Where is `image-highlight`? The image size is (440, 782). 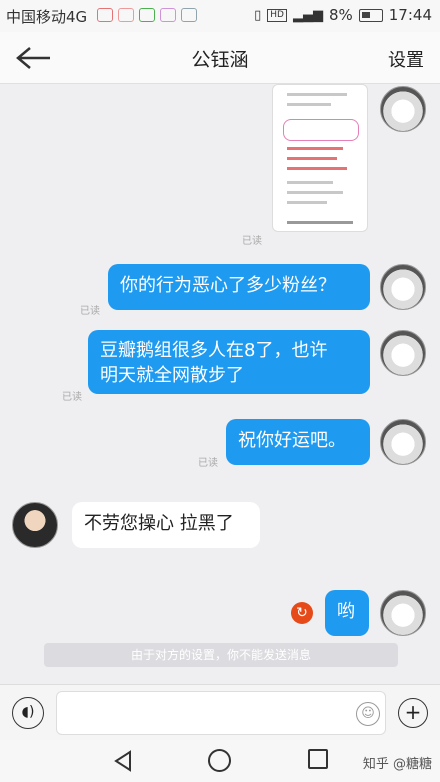 image-highlight is located at coordinates (321, 130).